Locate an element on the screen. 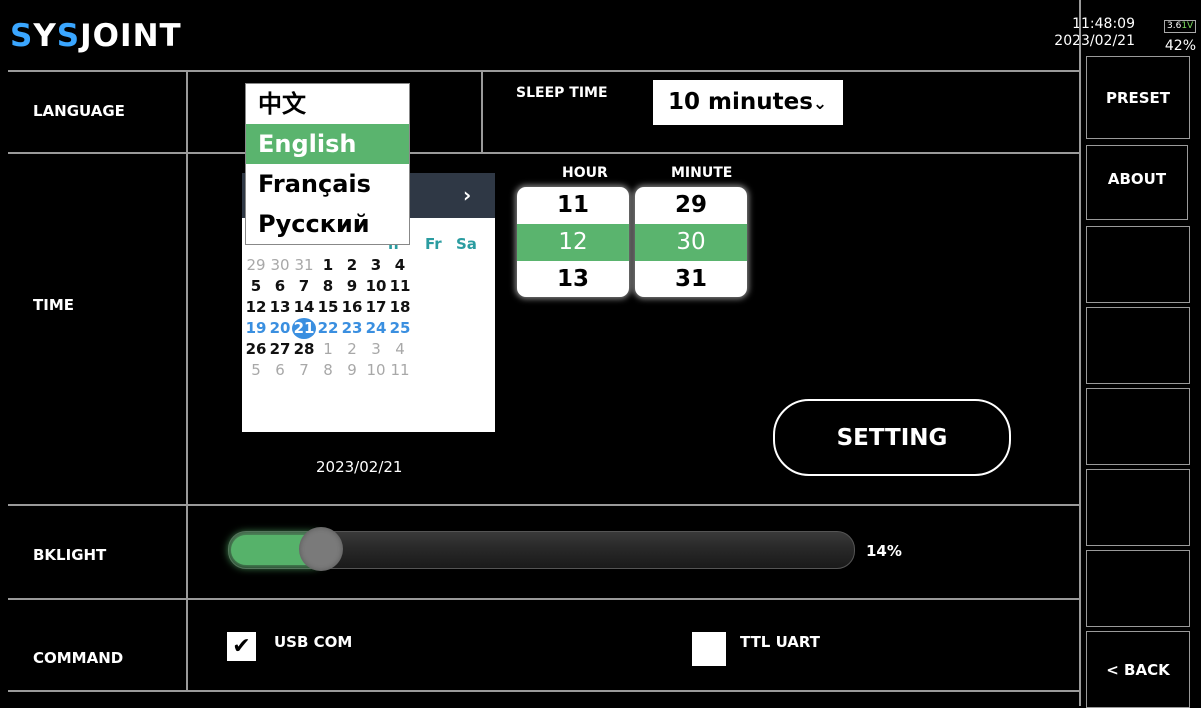 Image resolution: width=1201 pixels, height=708 pixels. hour-spinner: 11 12 13 is located at coordinates (573, 242).